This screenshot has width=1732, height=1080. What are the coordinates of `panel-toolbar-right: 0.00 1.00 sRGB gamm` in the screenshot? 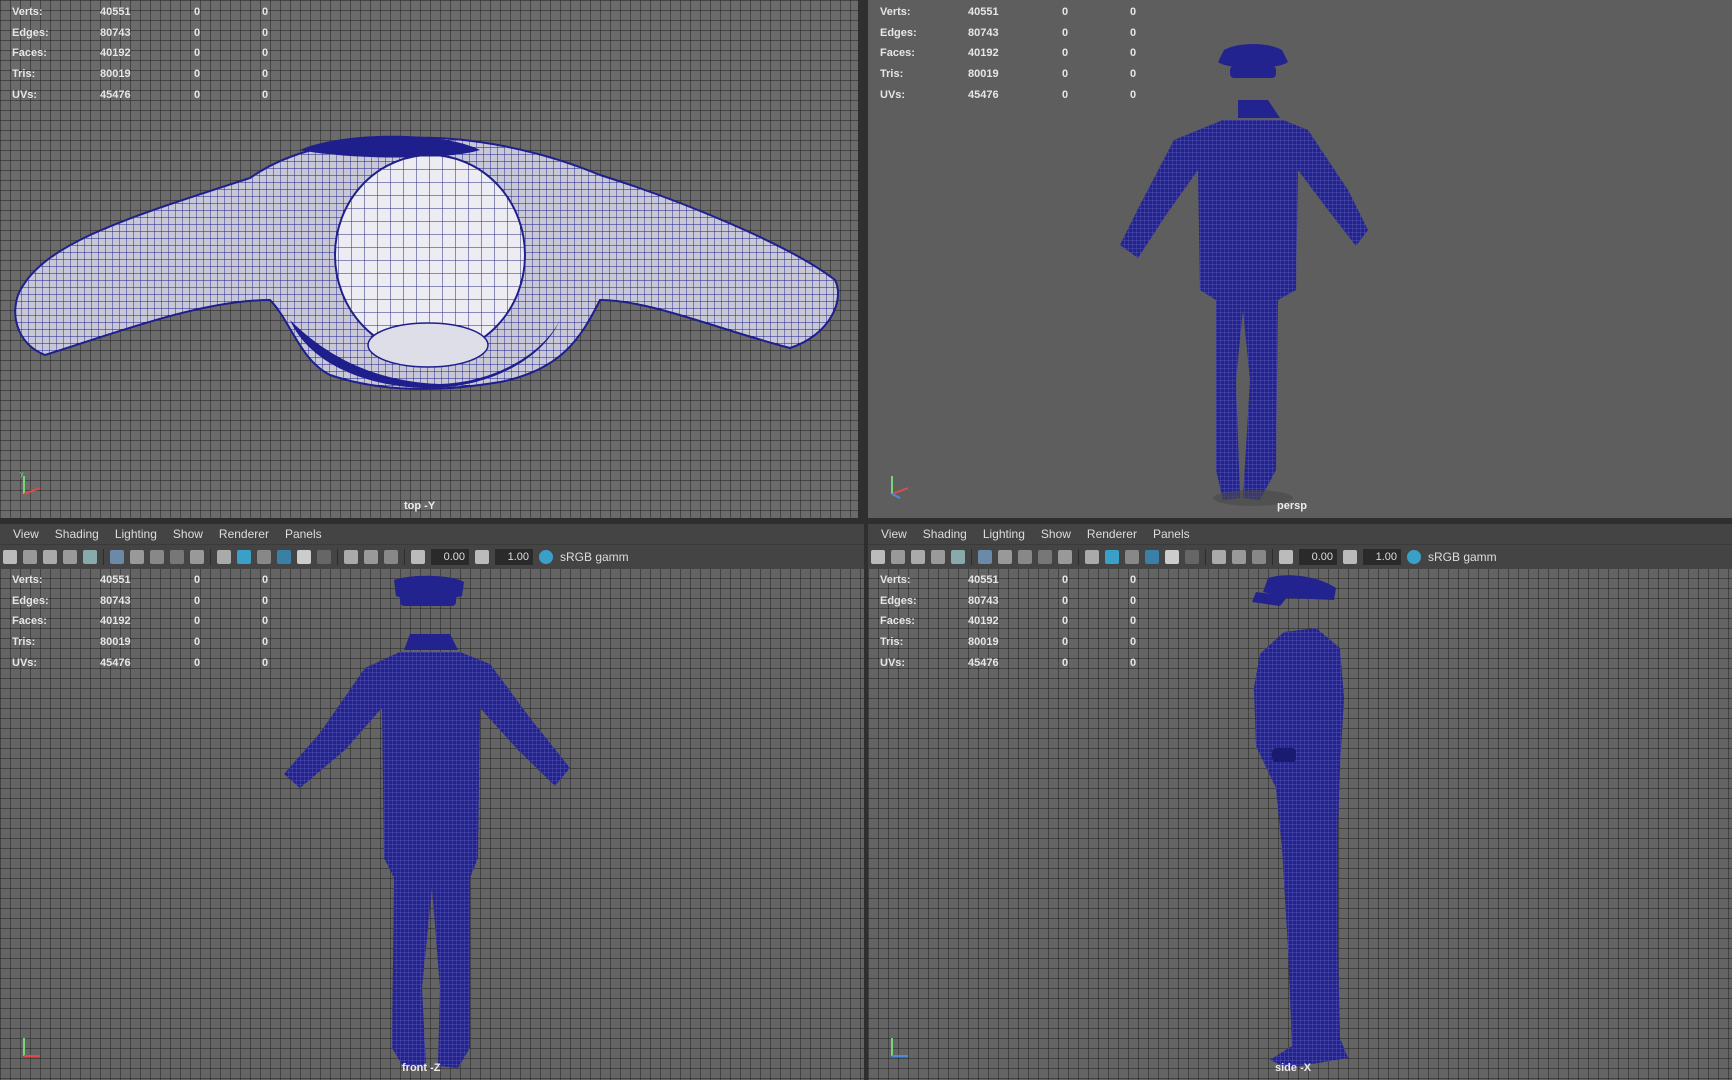 It's located at (1300, 556).